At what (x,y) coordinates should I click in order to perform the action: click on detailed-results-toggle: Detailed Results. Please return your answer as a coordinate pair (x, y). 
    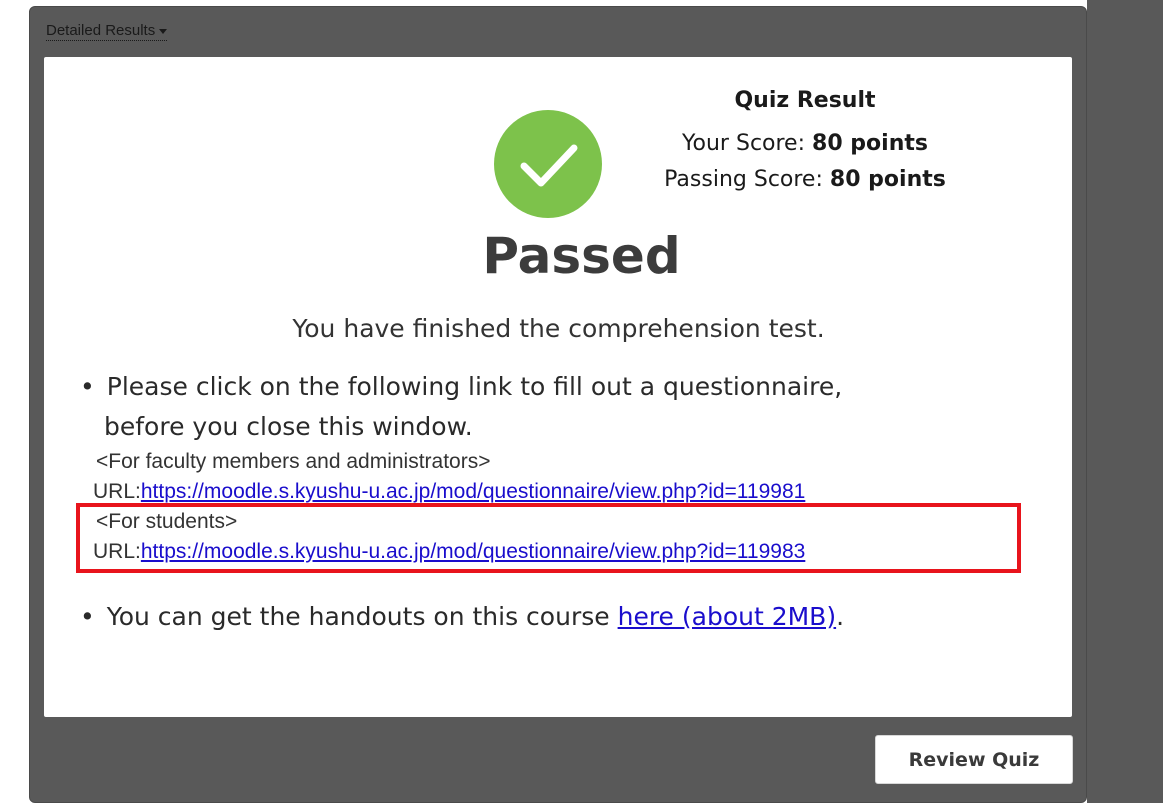
    Looking at the image, I should click on (107, 31).